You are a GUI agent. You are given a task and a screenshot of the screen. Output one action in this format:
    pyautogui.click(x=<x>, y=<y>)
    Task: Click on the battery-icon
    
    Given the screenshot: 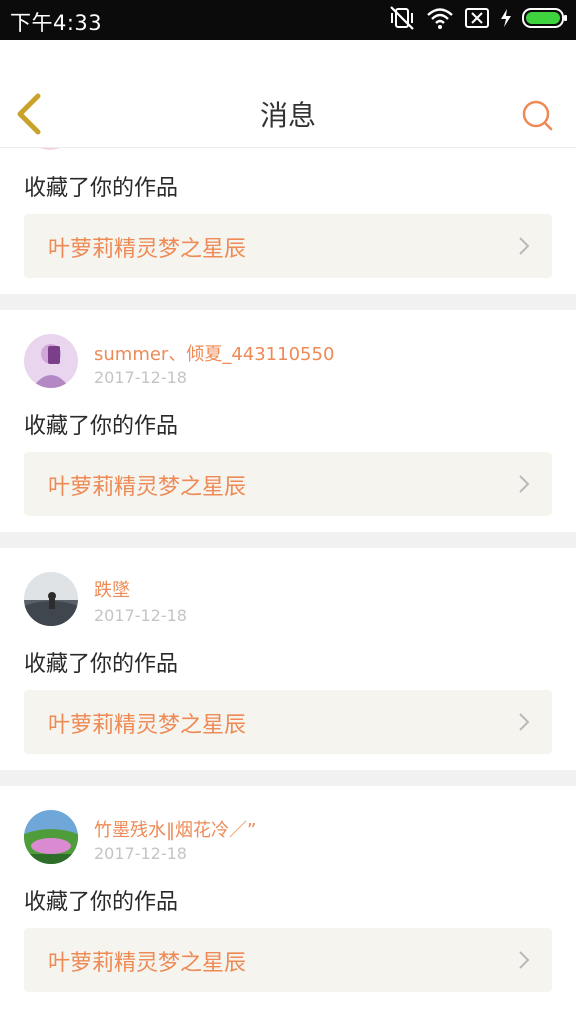 What is the action you would take?
    pyautogui.click(x=545, y=20)
    